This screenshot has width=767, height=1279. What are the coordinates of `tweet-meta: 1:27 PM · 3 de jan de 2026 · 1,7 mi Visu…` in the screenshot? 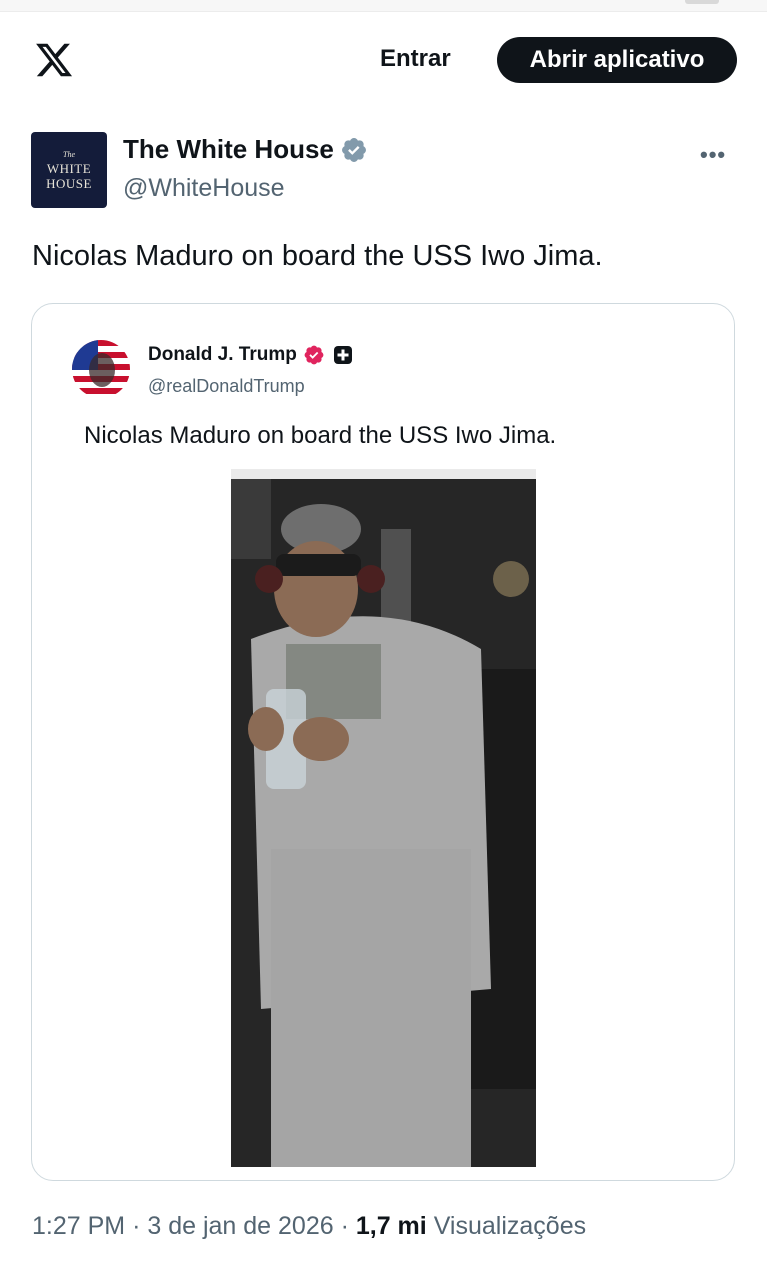 It's located at (309, 1226).